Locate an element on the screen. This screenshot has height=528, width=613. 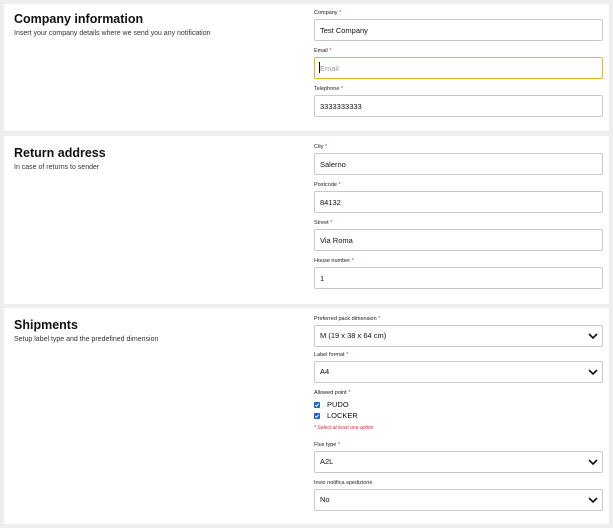
company-input is located at coordinates (458, 30).